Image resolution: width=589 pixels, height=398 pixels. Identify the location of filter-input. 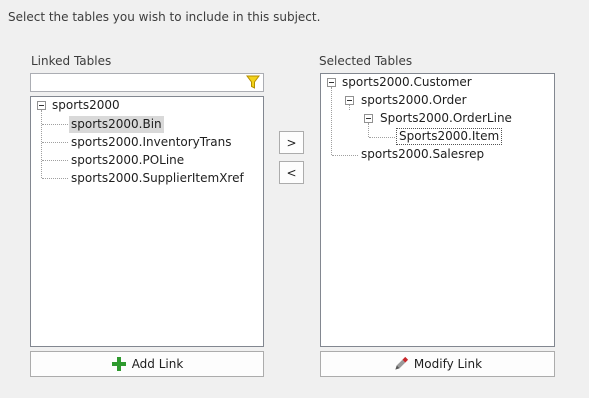
(138, 82).